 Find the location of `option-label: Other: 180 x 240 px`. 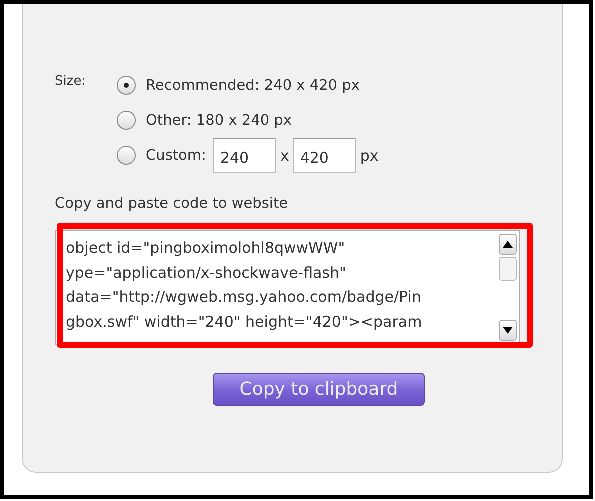

option-label: Other: 180 x 240 px is located at coordinates (219, 120).